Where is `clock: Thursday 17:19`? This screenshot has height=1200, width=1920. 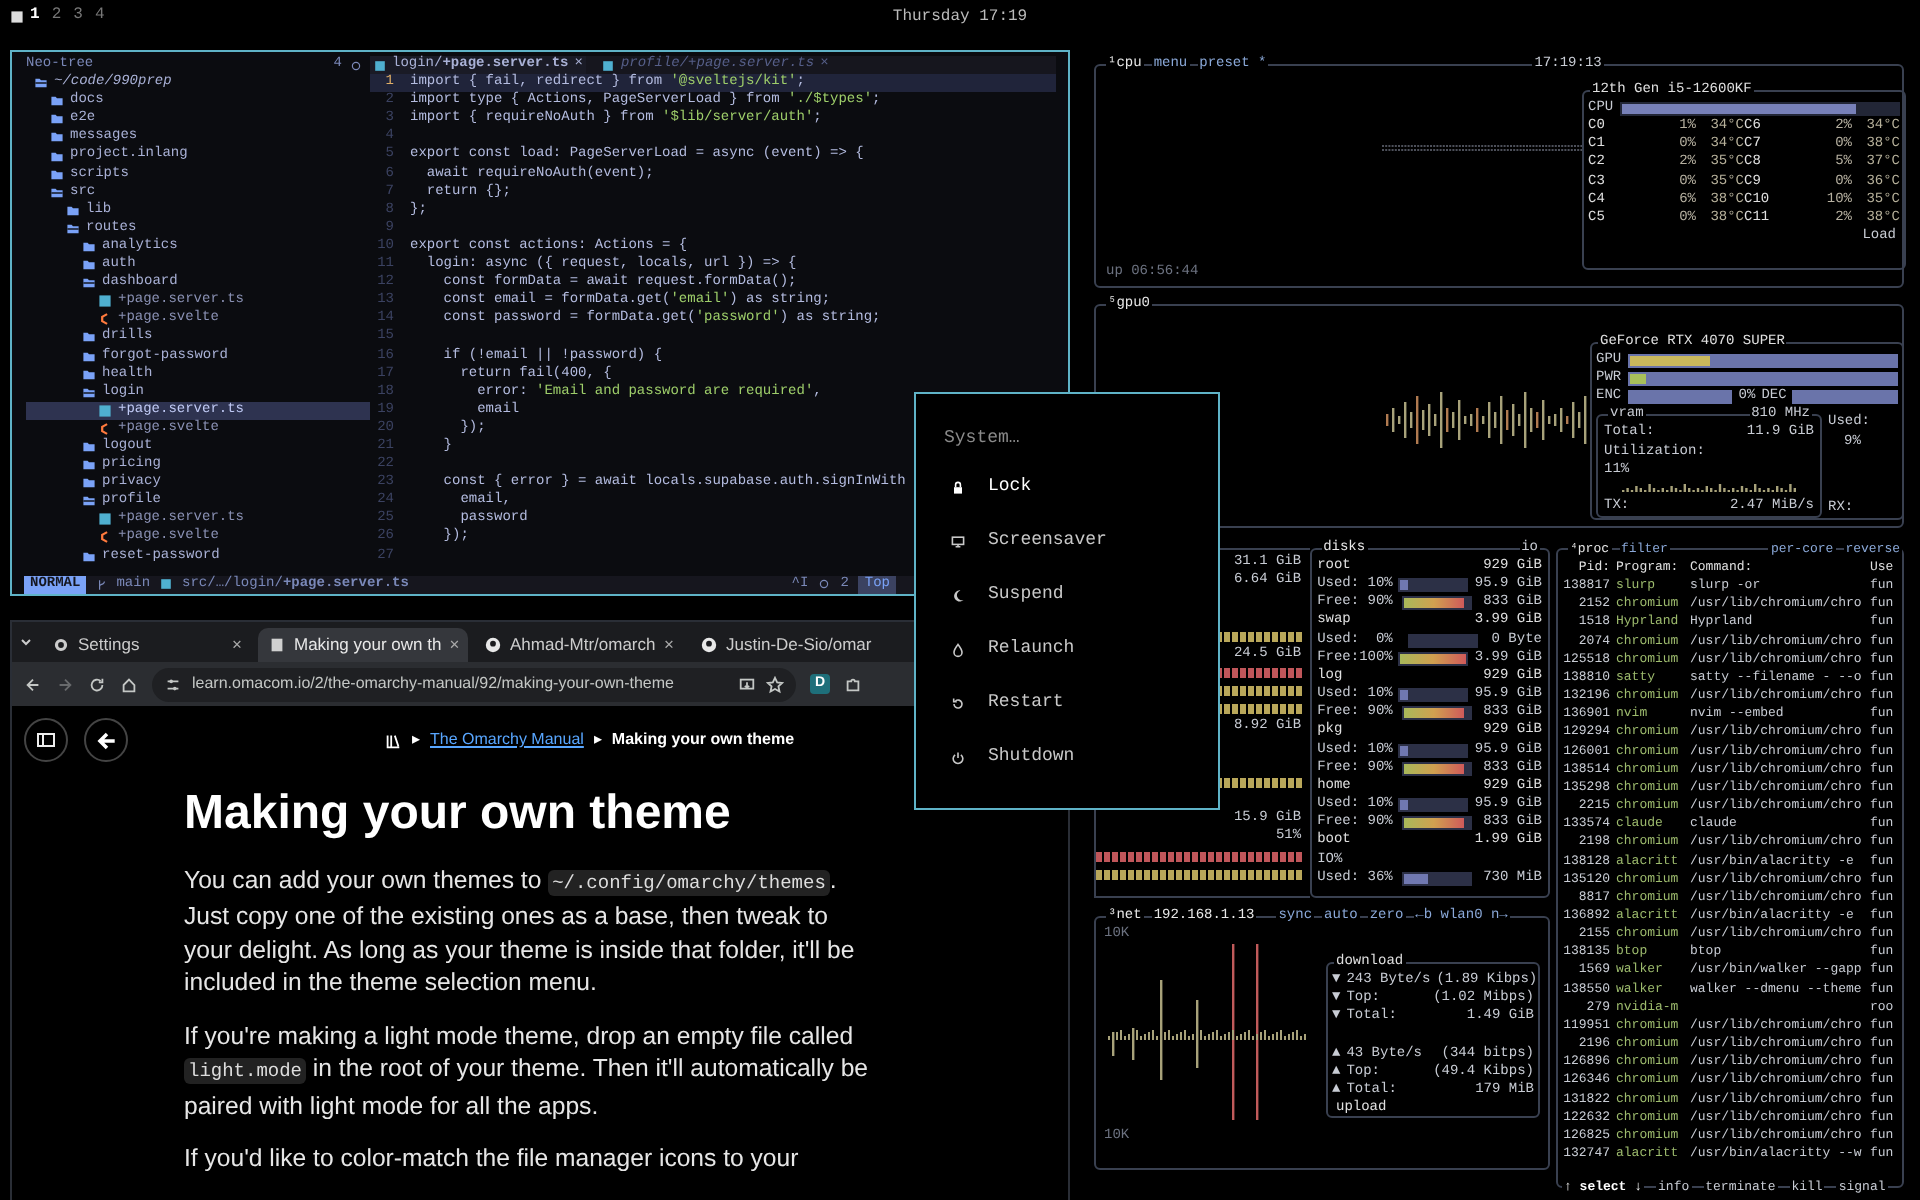
clock: Thursday 17:19 is located at coordinates (960, 18).